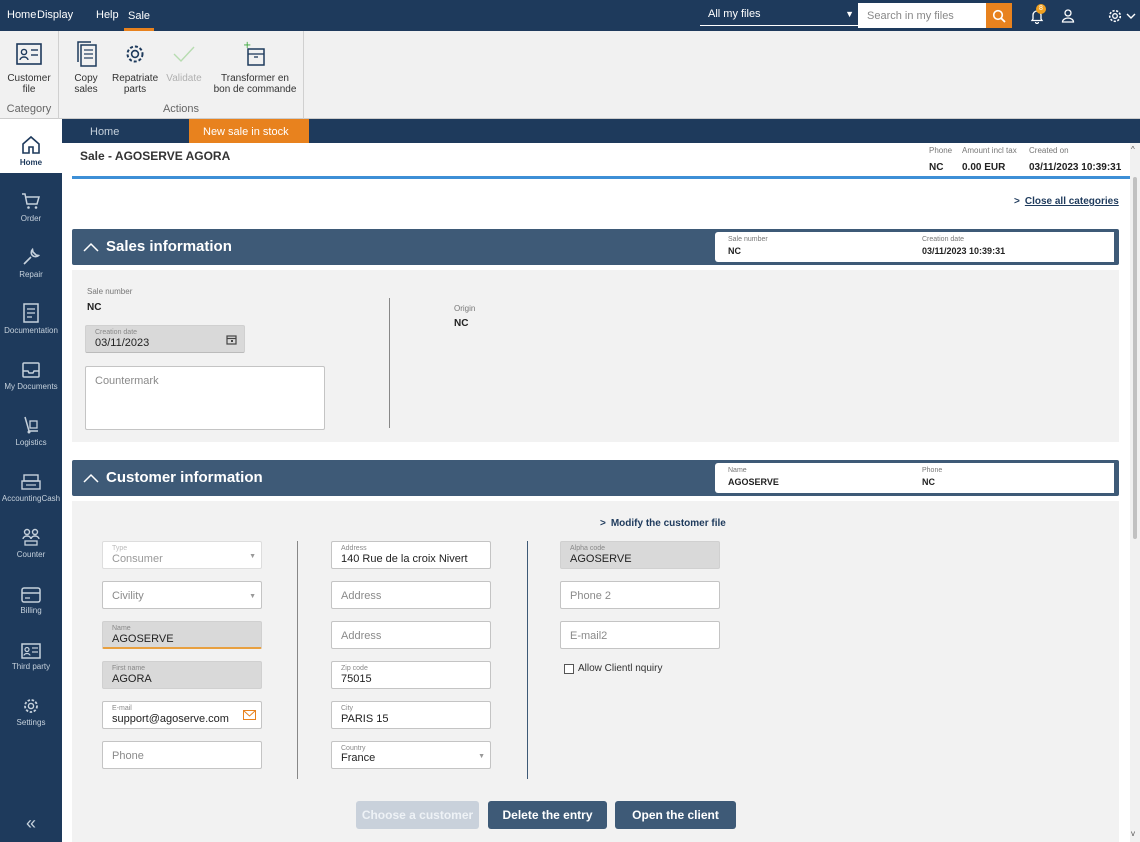 This screenshot has width=1140, height=842. Describe the element at coordinates (252, 556) in the screenshot. I see `chevron-down-icon: ▼` at that location.